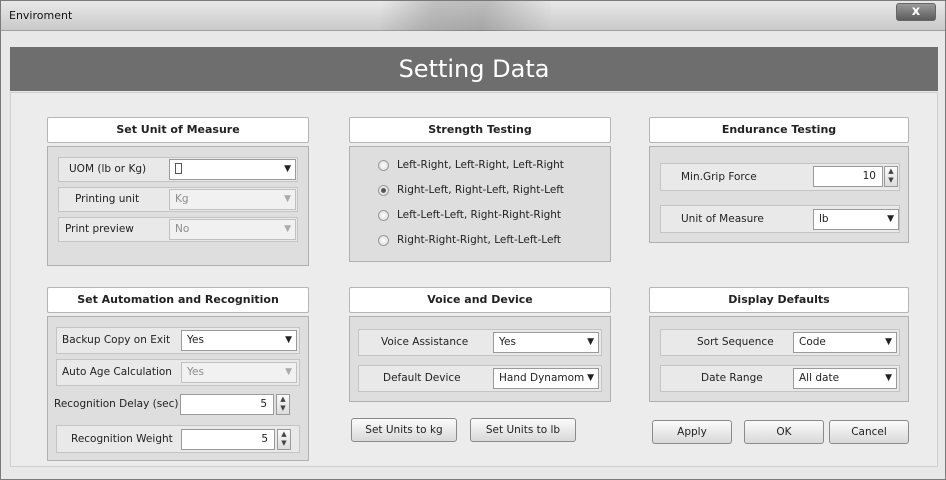  I want to click on printing-unit-label: Printing unit, so click(107, 199).